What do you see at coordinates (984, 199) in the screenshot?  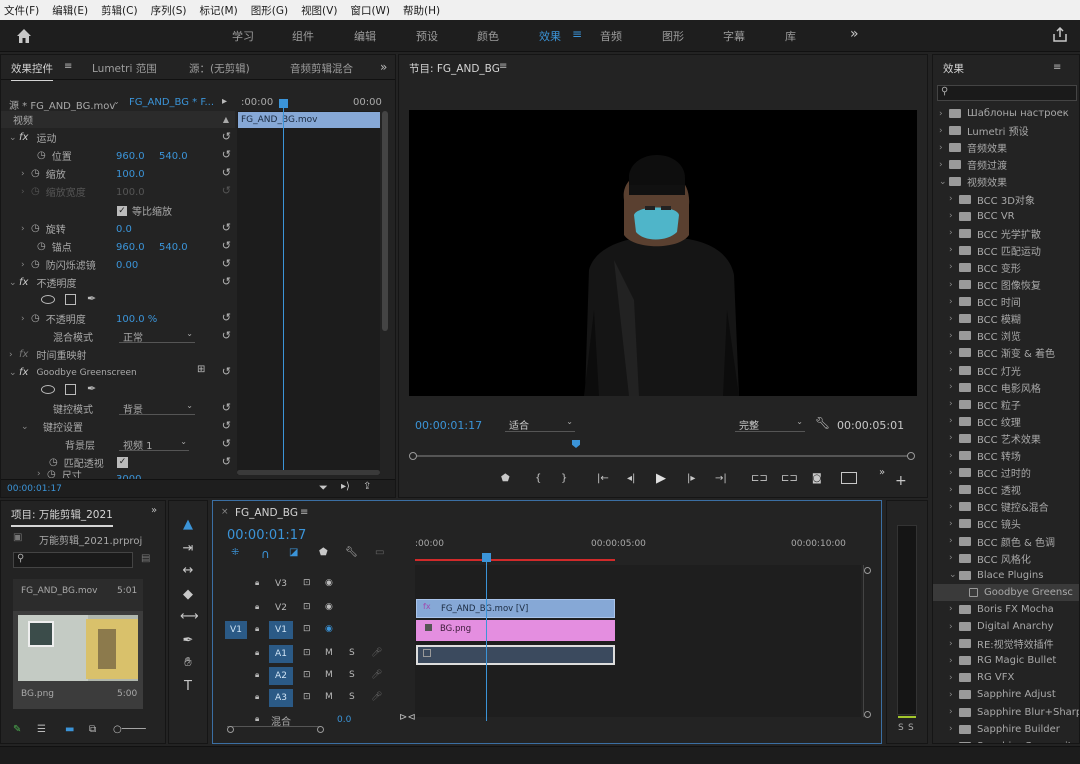 I see `effects-tree-item: › BCC 3D对象` at bounding box center [984, 199].